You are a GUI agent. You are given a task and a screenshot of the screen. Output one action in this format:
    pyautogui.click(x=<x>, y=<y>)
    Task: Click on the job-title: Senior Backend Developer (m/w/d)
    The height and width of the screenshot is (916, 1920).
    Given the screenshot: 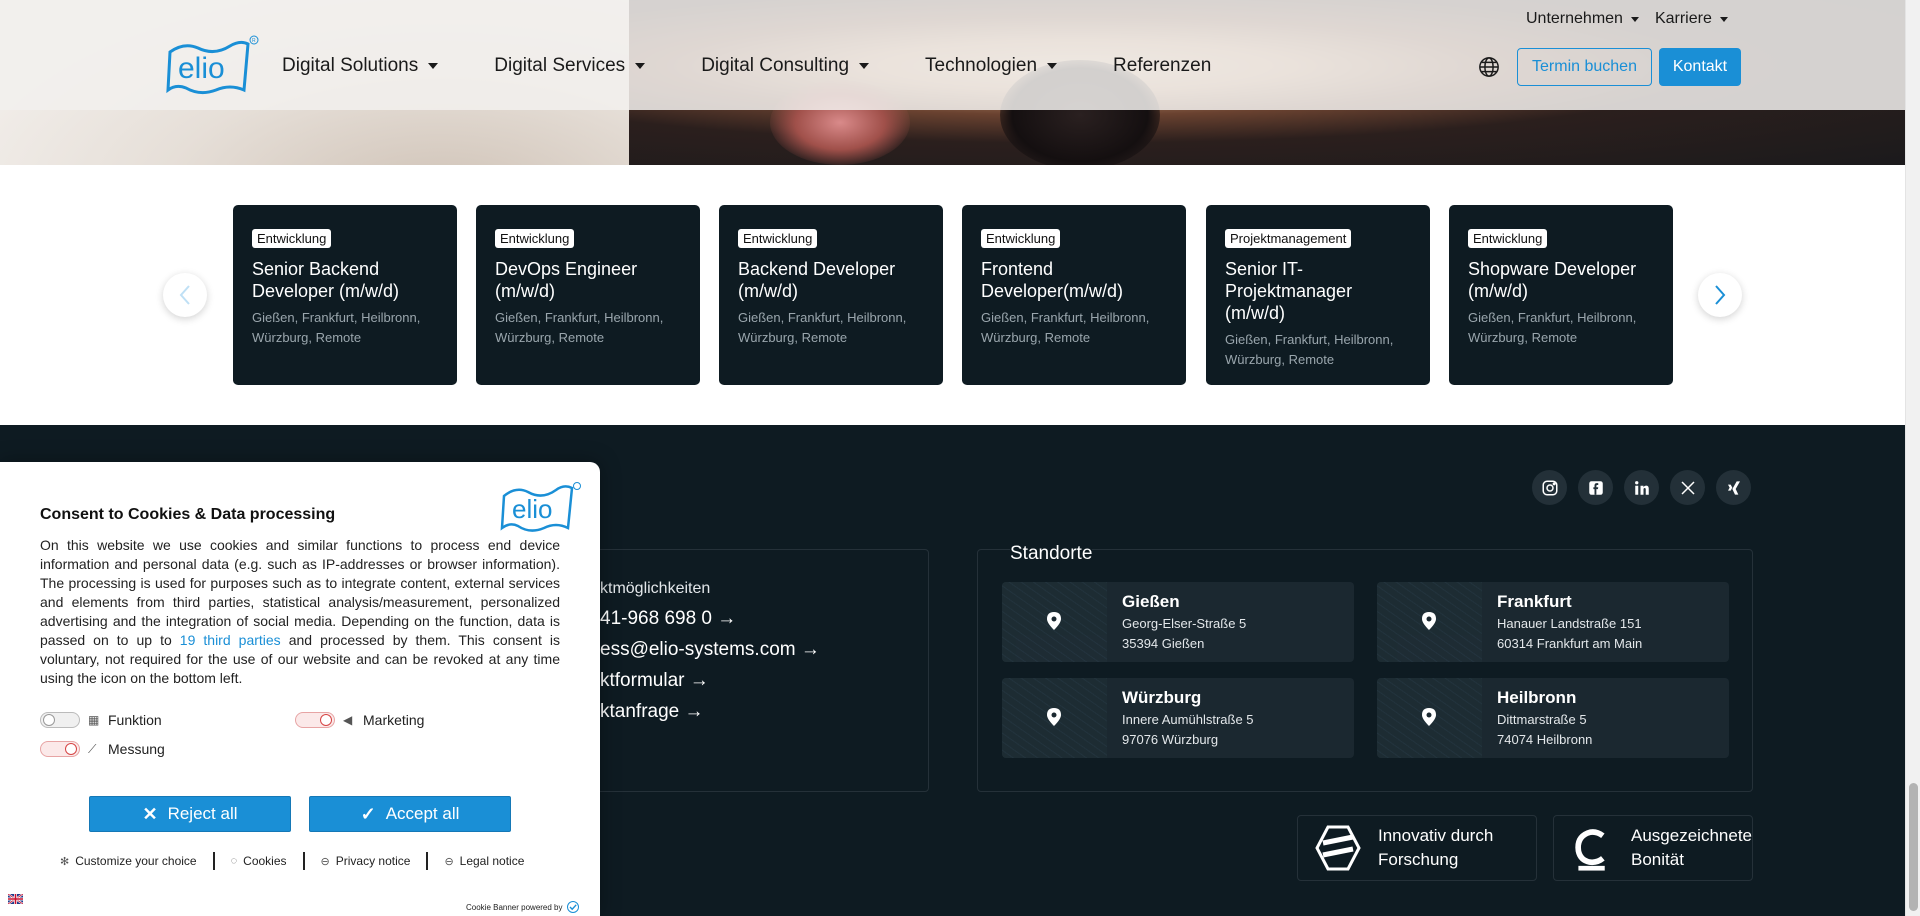 What is the action you would take?
    pyautogui.click(x=326, y=280)
    